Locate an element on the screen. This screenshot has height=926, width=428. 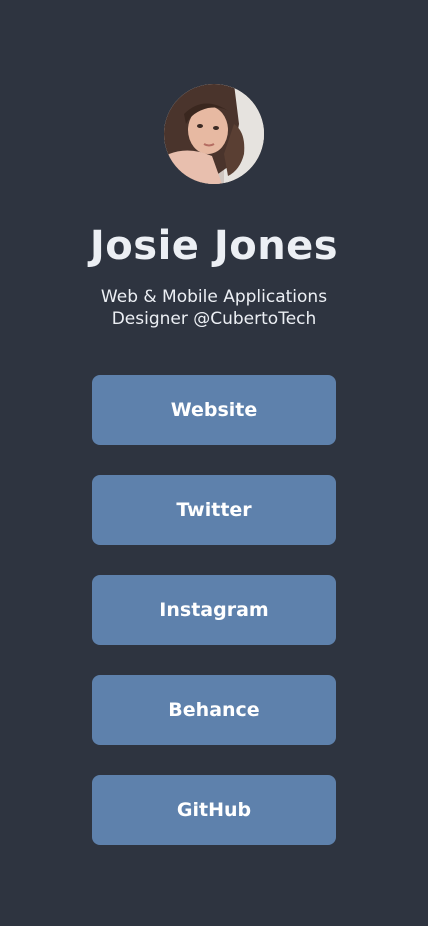
behance-link-button: Behance is located at coordinates (214, 710).